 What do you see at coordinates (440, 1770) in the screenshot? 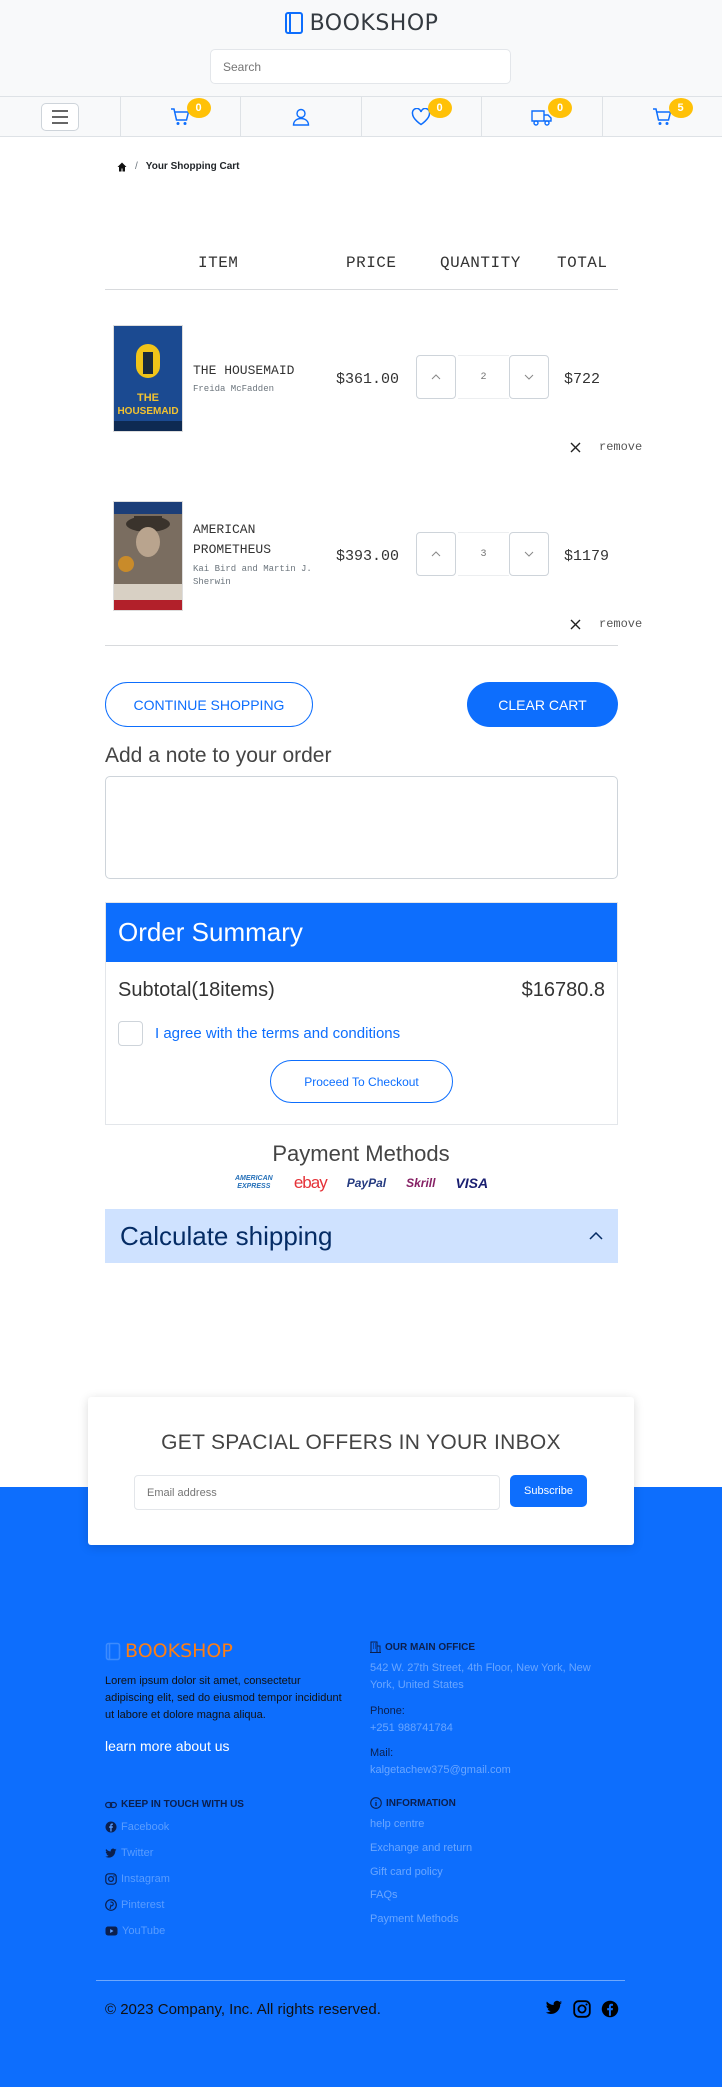
I see `mail-address: kalgetachew375@gmail.com` at bounding box center [440, 1770].